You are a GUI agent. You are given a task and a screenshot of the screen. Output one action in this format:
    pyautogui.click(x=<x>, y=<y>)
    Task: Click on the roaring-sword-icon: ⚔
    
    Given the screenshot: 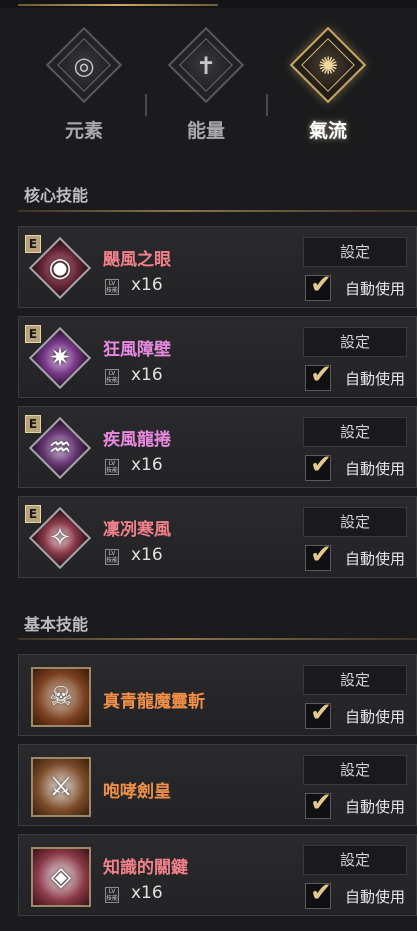 What is the action you would take?
    pyautogui.click(x=61, y=787)
    